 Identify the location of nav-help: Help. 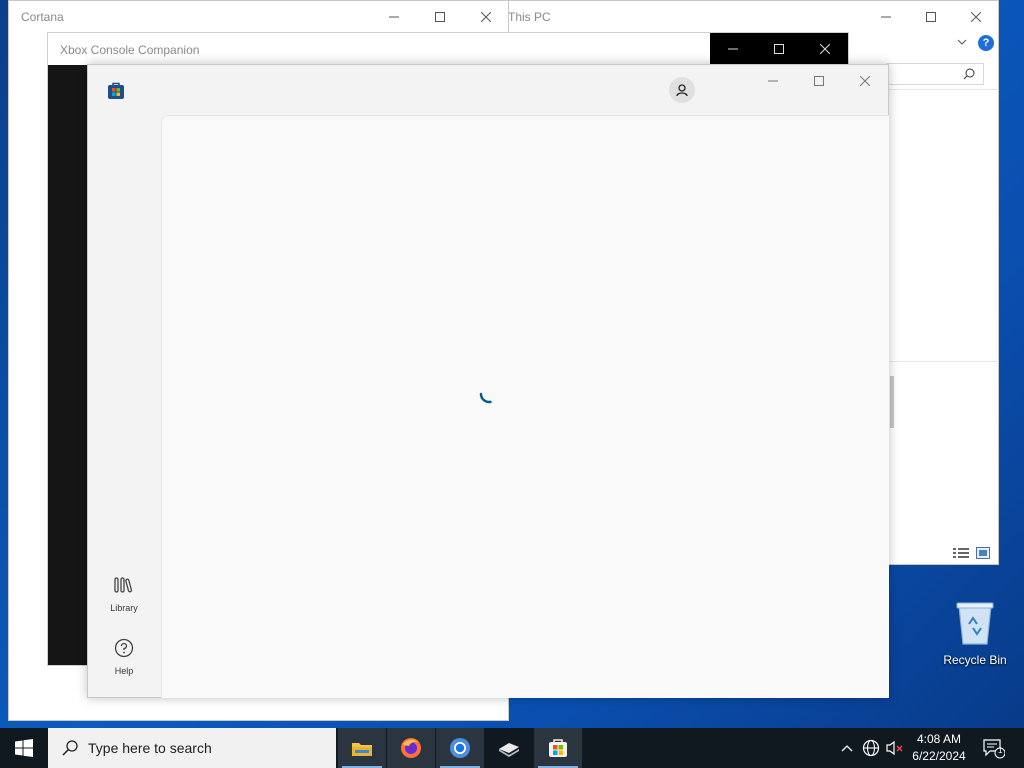
(124, 657).